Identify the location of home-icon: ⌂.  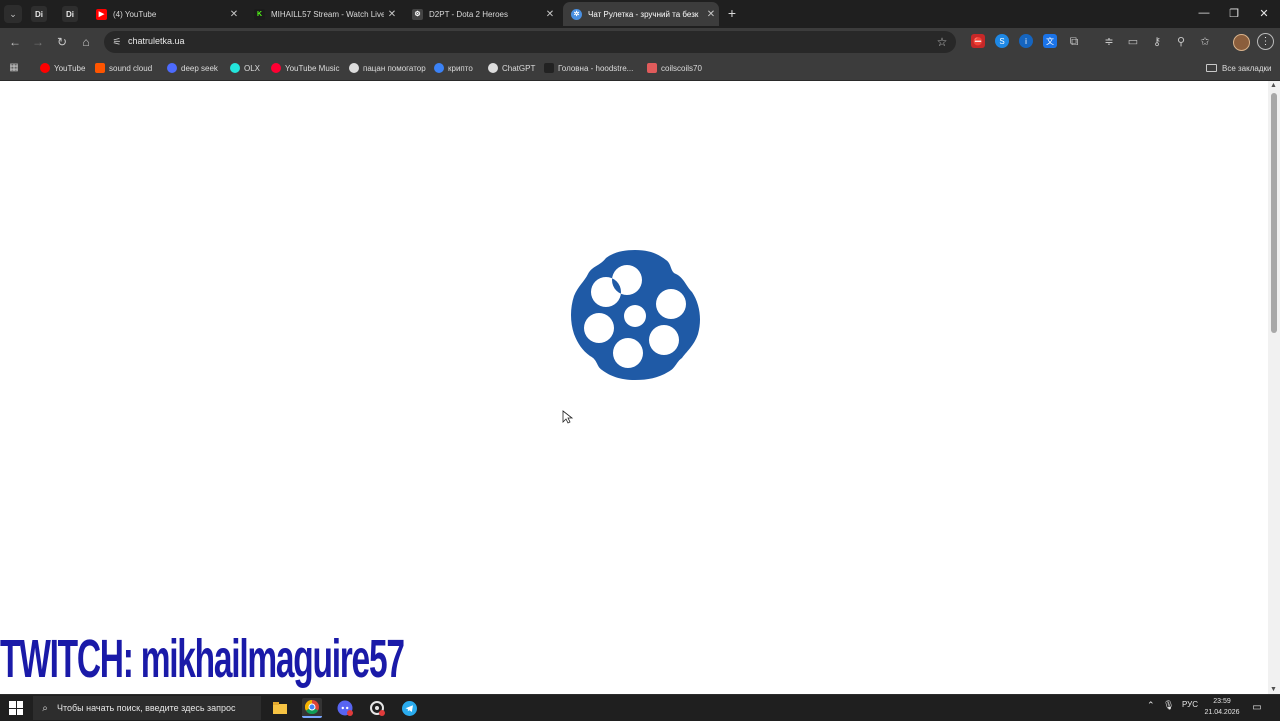
(86, 42).